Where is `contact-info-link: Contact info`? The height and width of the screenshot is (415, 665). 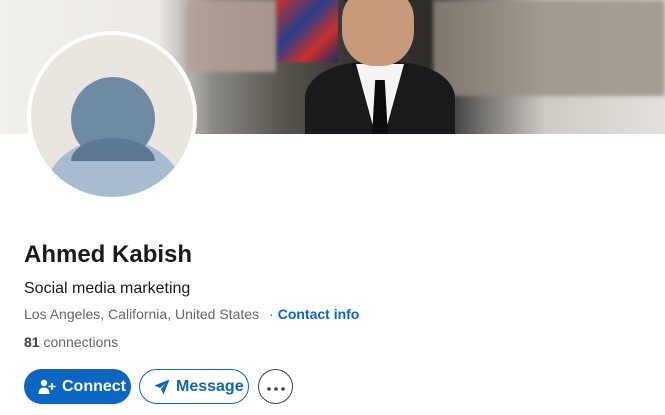 contact-info-link: Contact info is located at coordinates (319, 314).